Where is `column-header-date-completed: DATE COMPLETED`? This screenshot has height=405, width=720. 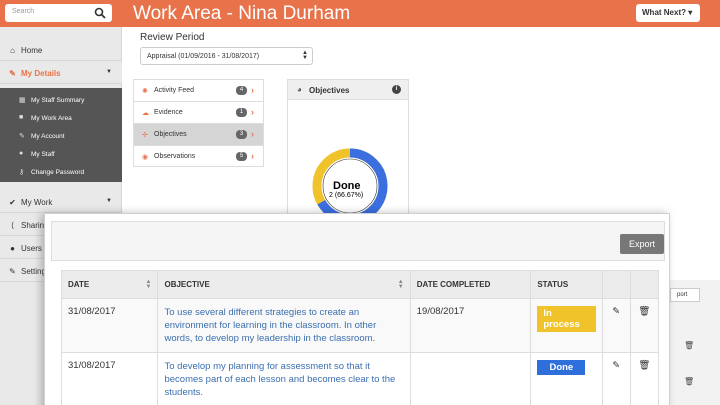 column-header-date-completed: DATE COMPLETED is located at coordinates (470, 284).